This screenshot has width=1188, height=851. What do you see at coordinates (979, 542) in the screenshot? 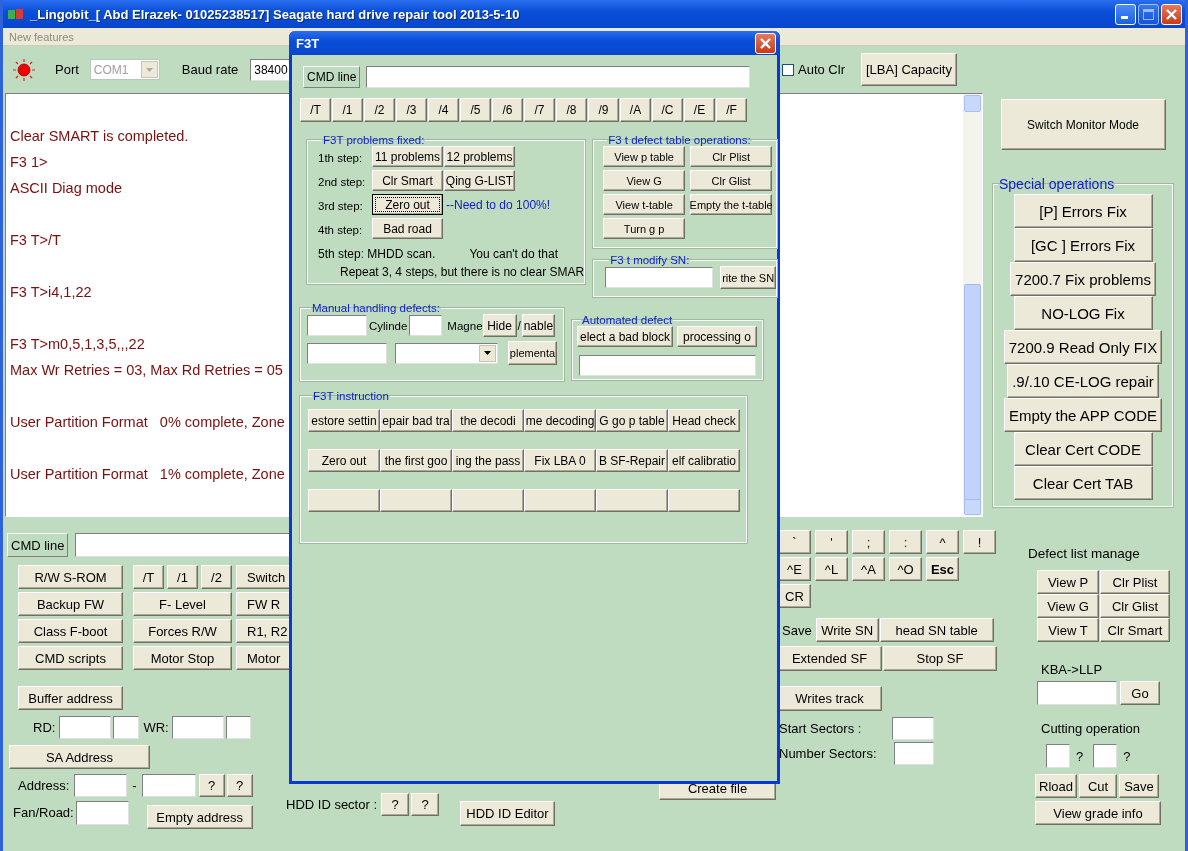
I see `key-button: !` at bounding box center [979, 542].